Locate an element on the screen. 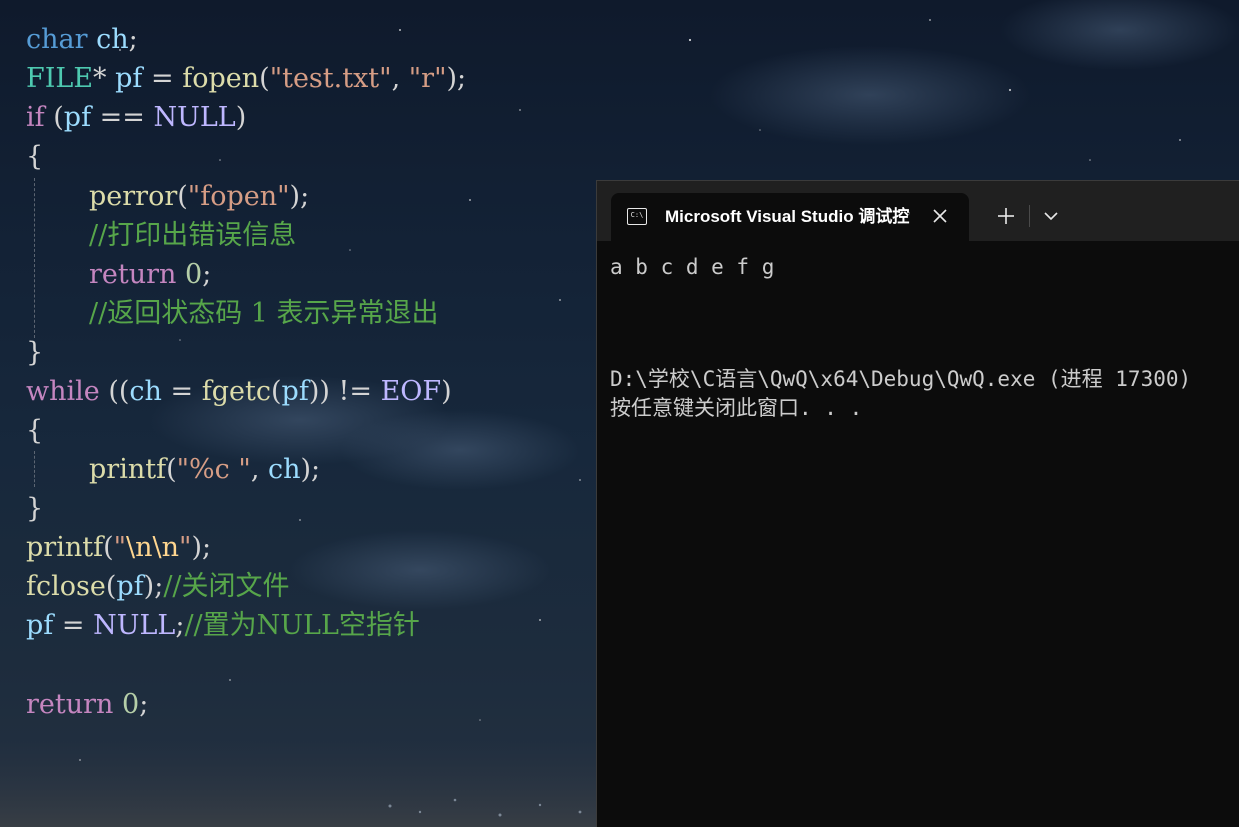 This screenshot has height=827, width=1239. code-comment: //返回状态码 1 表示异常退出 is located at coordinates (264, 313).